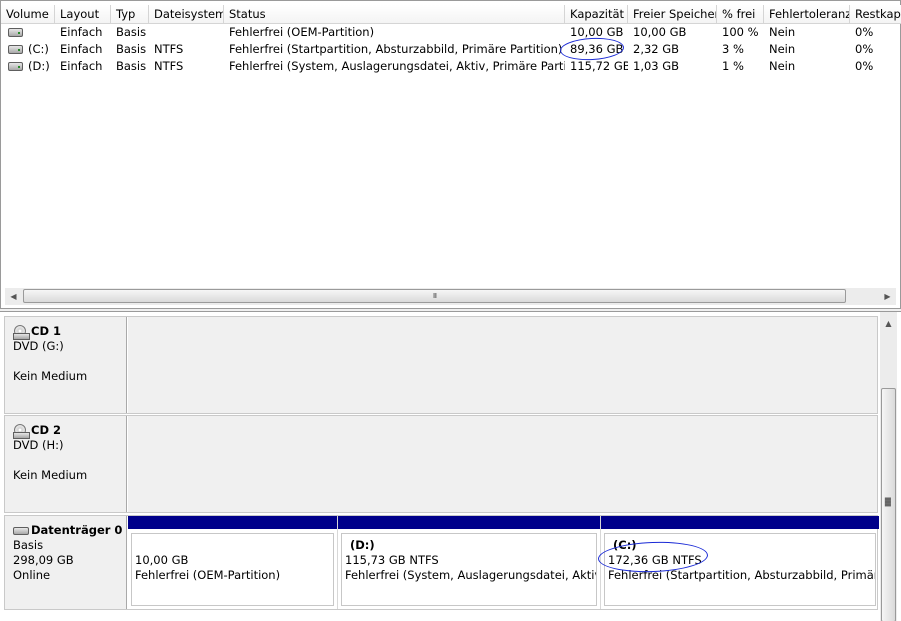 The height and width of the screenshot is (621, 901). What do you see at coordinates (392, 560) in the screenshot?
I see `partition-size: 115,73 GB NTFS` at bounding box center [392, 560].